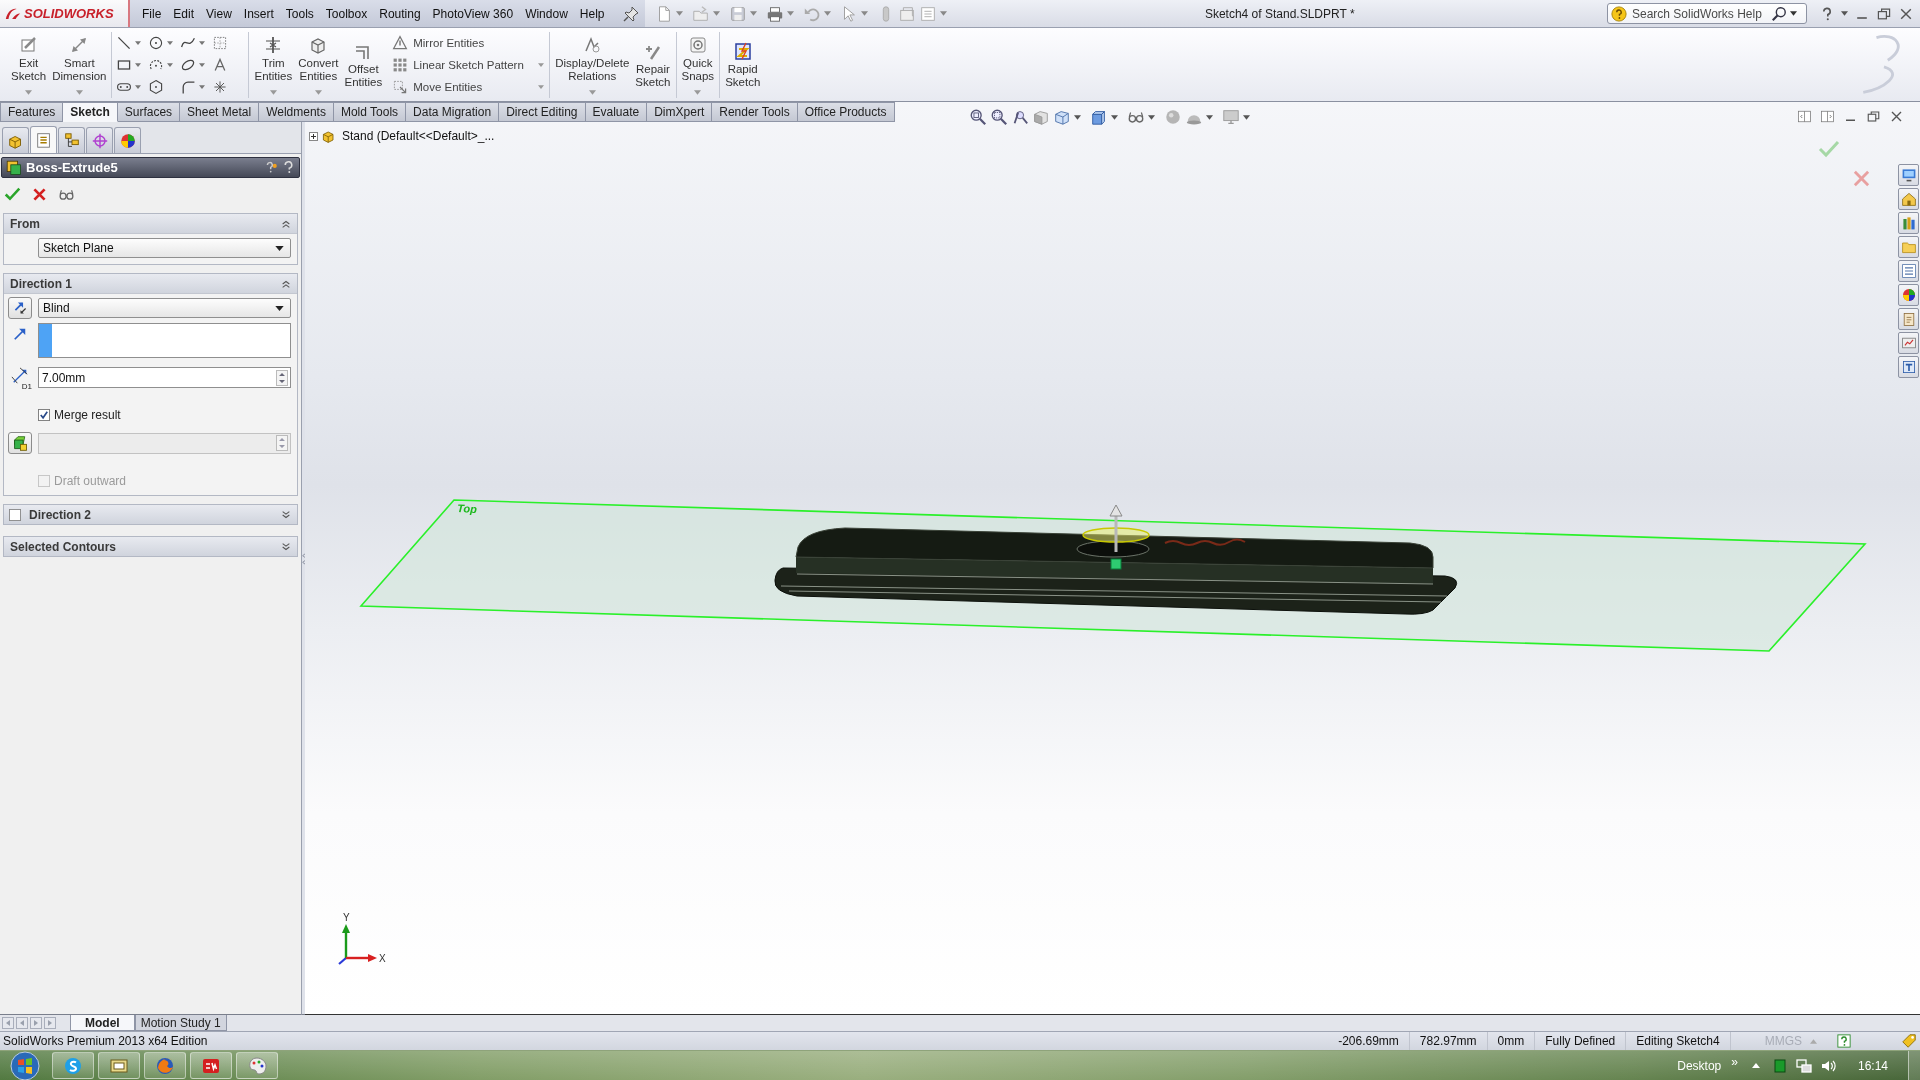 This screenshot has width=1920, height=1080. Describe the element at coordinates (1803, 1065) in the screenshot. I see `network-icon` at that location.